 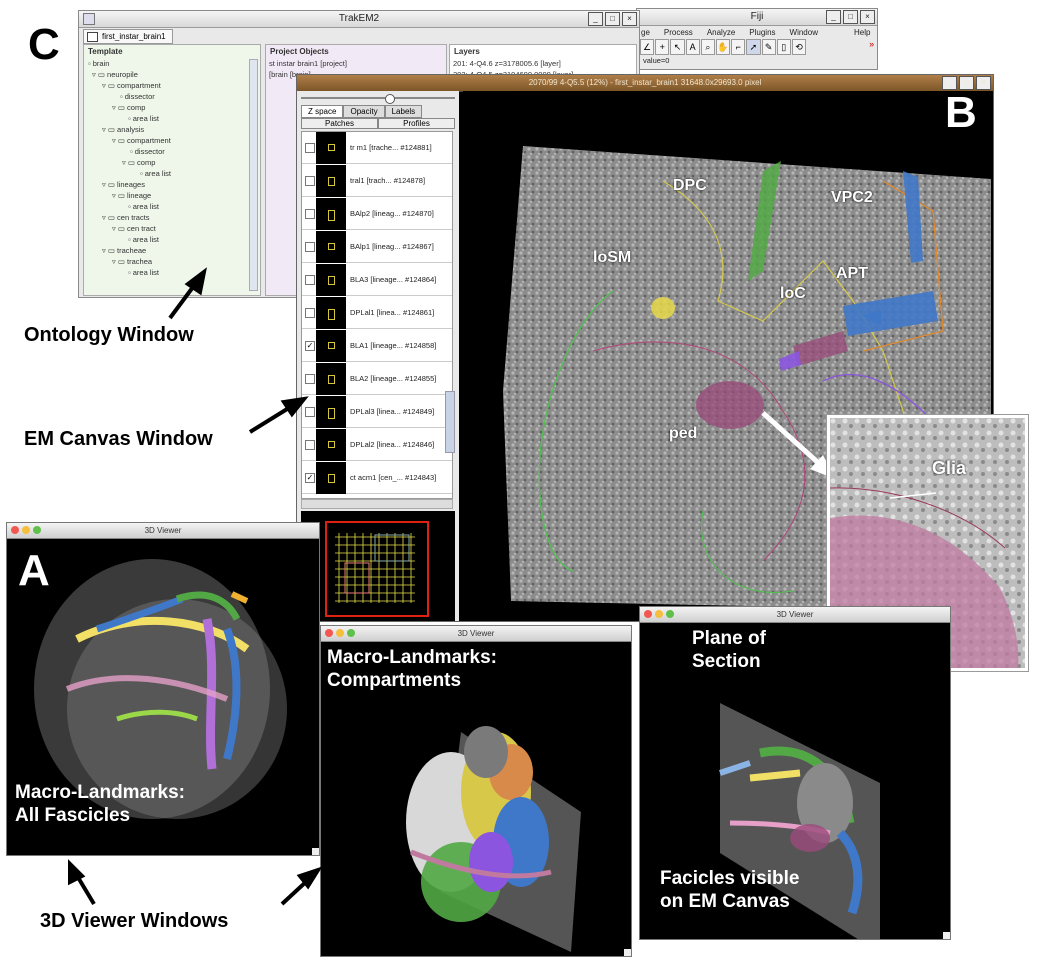 I want to click on list-item: DPLal1 [linea... #124861], so click(x=377, y=313).